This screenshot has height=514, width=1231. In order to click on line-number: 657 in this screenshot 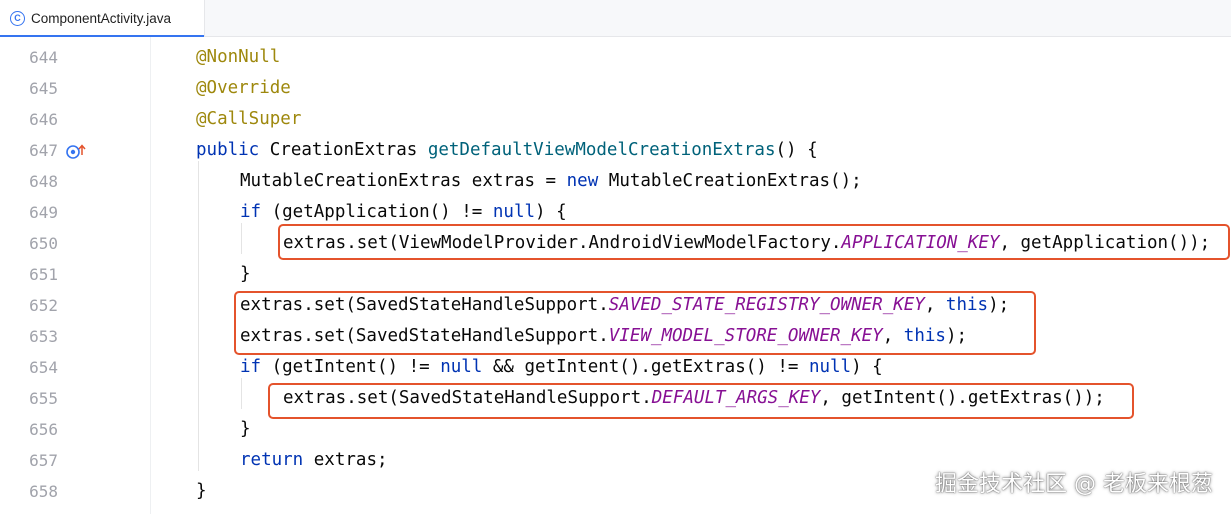, I will do `click(43, 460)`.